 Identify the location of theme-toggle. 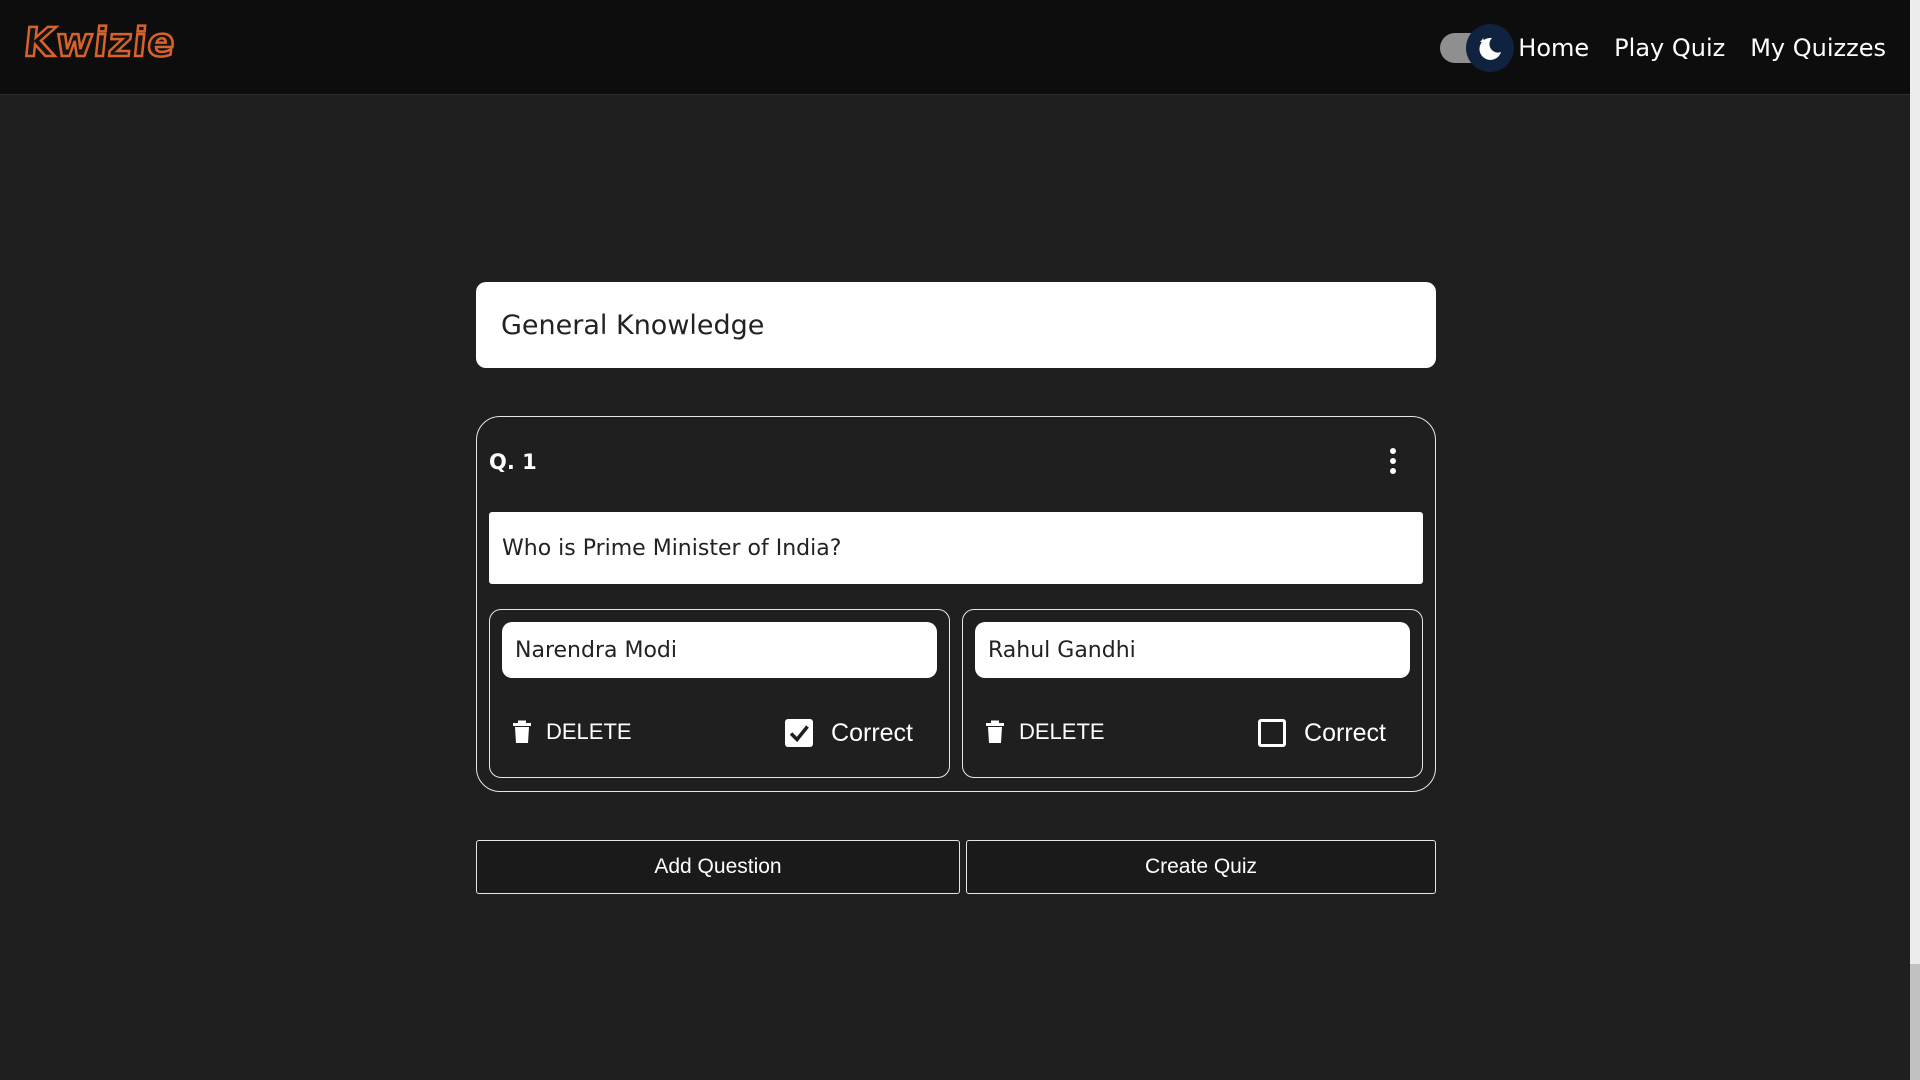
(1477, 48).